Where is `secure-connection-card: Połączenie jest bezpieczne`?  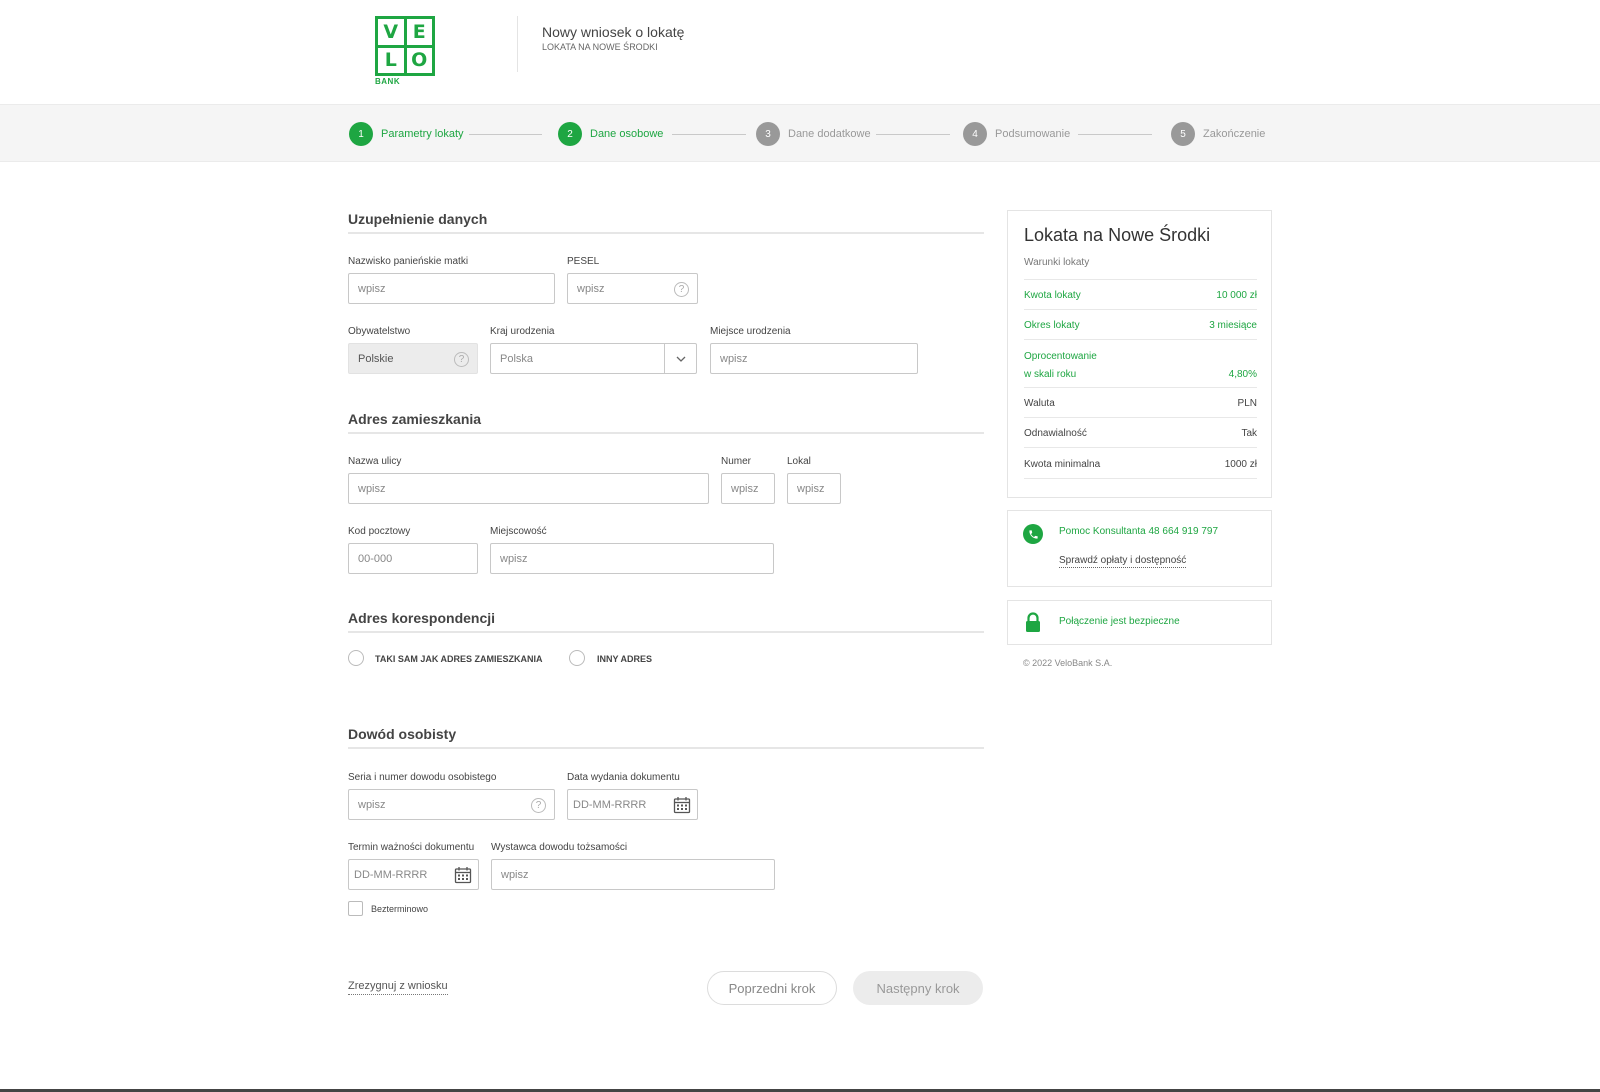 secure-connection-card: Połączenie jest bezpieczne is located at coordinates (1139, 622).